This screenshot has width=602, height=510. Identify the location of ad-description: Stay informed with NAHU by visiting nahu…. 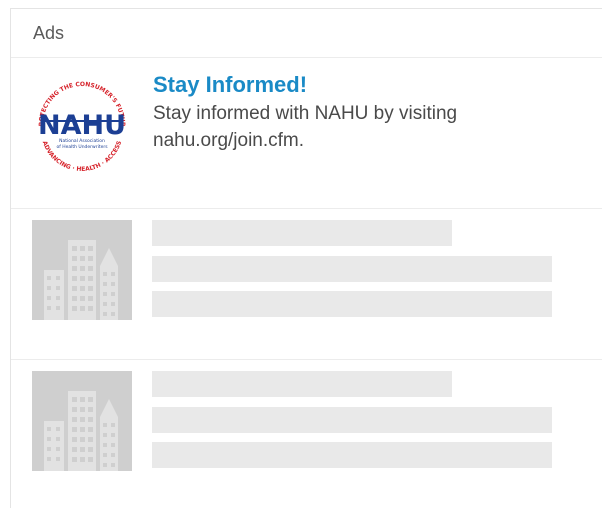
(305, 127).